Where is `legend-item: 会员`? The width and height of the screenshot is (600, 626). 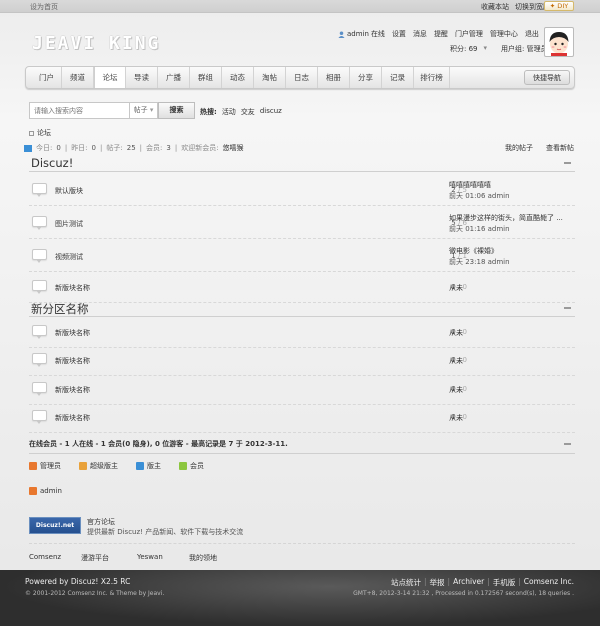 legend-item: 会员 is located at coordinates (191, 466).